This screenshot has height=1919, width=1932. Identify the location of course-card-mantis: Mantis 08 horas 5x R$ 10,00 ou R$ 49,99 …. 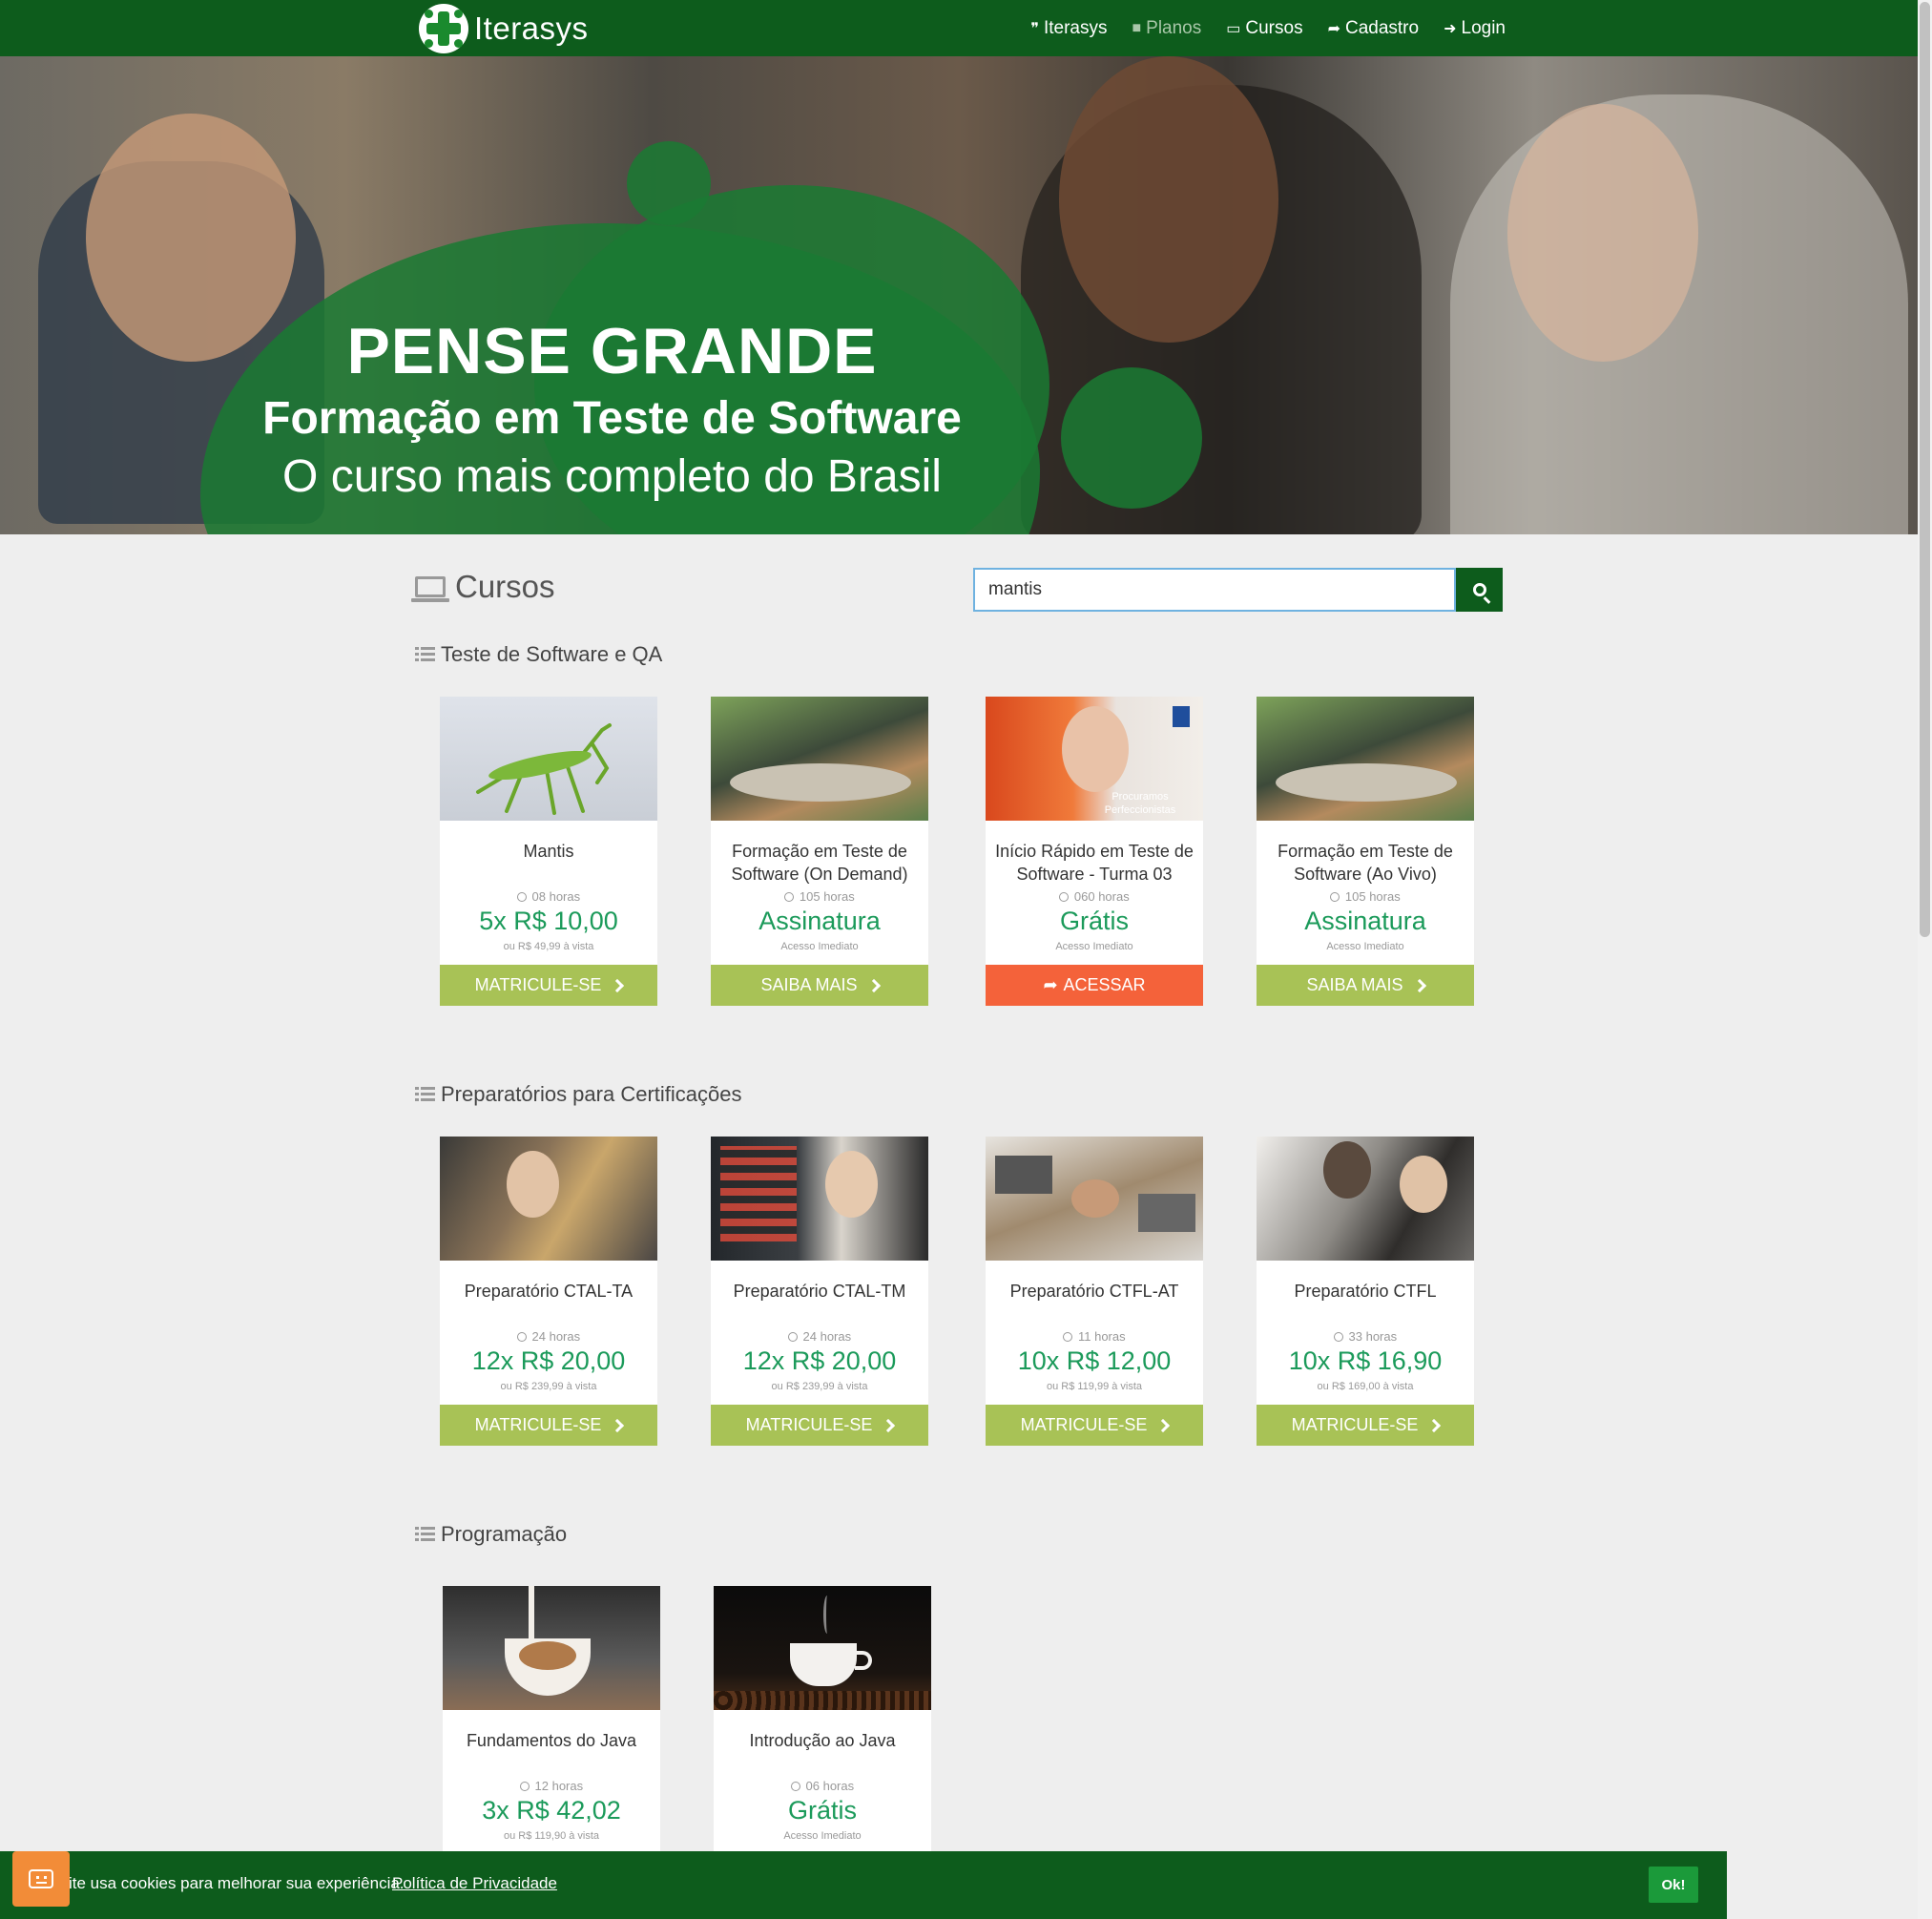
(548, 851).